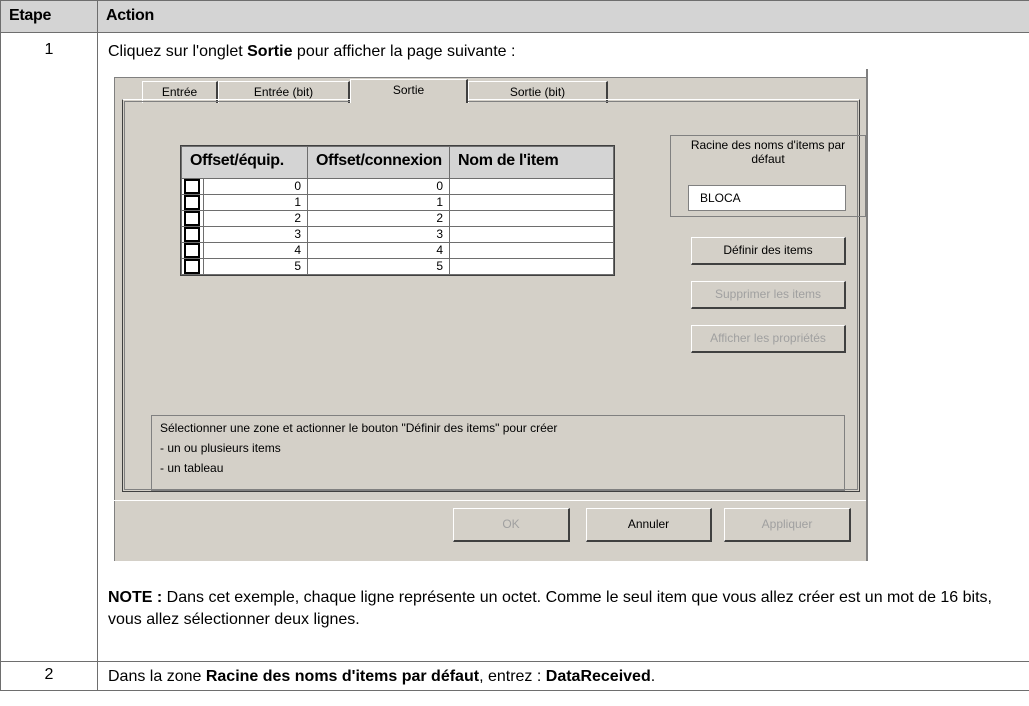 This screenshot has width=1029, height=706. I want to click on table-row: 22, so click(397, 218).